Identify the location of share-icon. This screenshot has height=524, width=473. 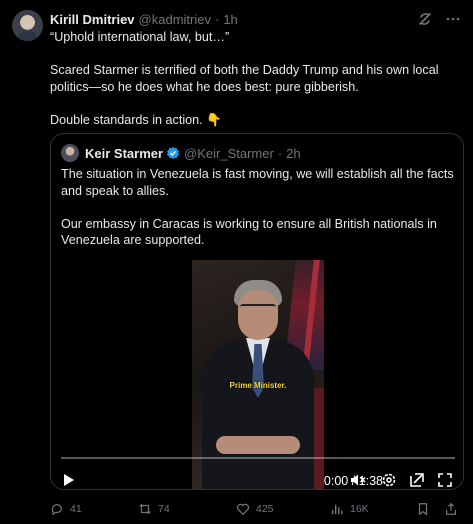
(451, 508).